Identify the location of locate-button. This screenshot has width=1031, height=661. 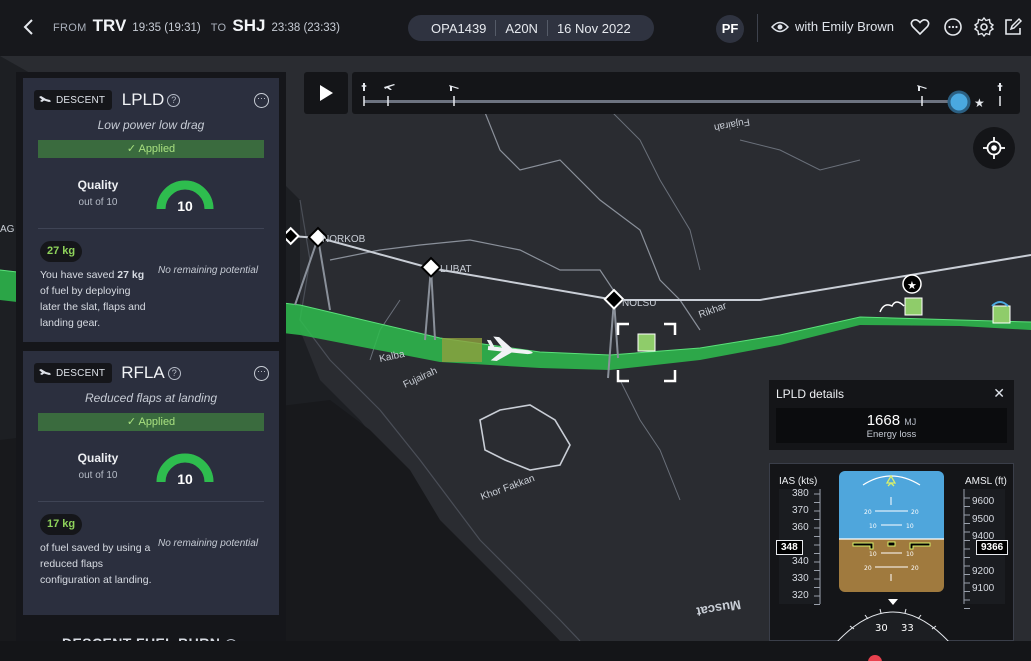
(994, 148).